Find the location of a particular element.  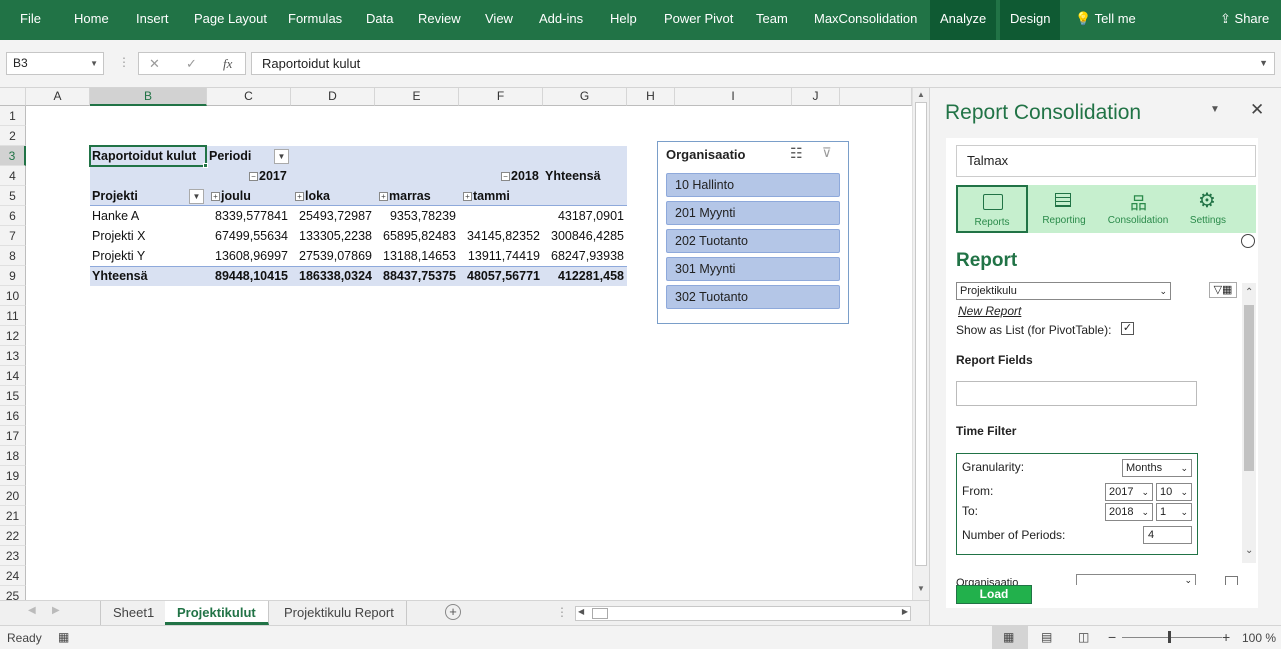

tell-me: 💡 Tell me is located at coordinates (1105, 20).